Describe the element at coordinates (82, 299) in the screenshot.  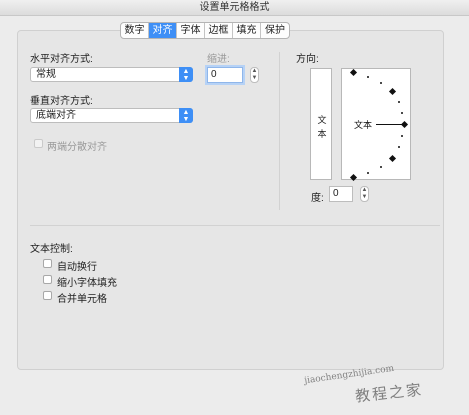
I see `merge-cells-label: 合并单元格` at that location.